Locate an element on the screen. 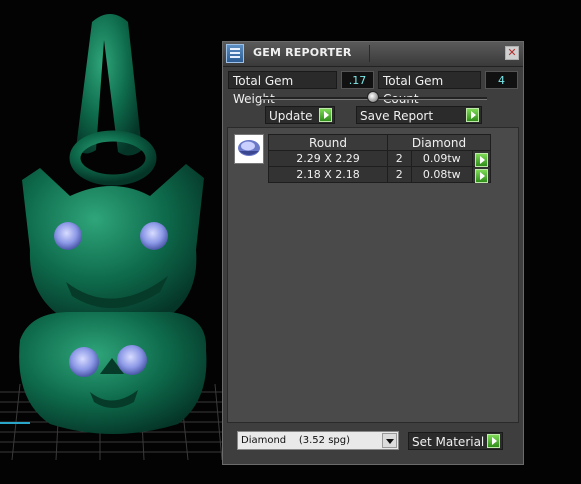 The image size is (581, 484). gem-size: 2.18 X 2.18 is located at coordinates (328, 174).